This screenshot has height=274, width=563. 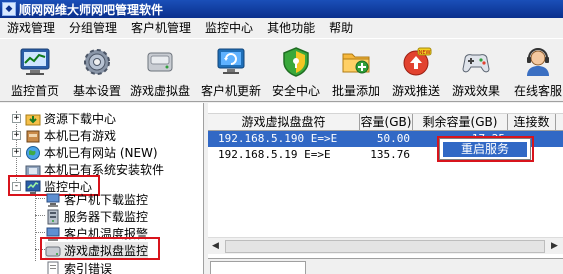 I want to click on highlight-game-virtual-disk-monitor, so click(x=100, y=248).